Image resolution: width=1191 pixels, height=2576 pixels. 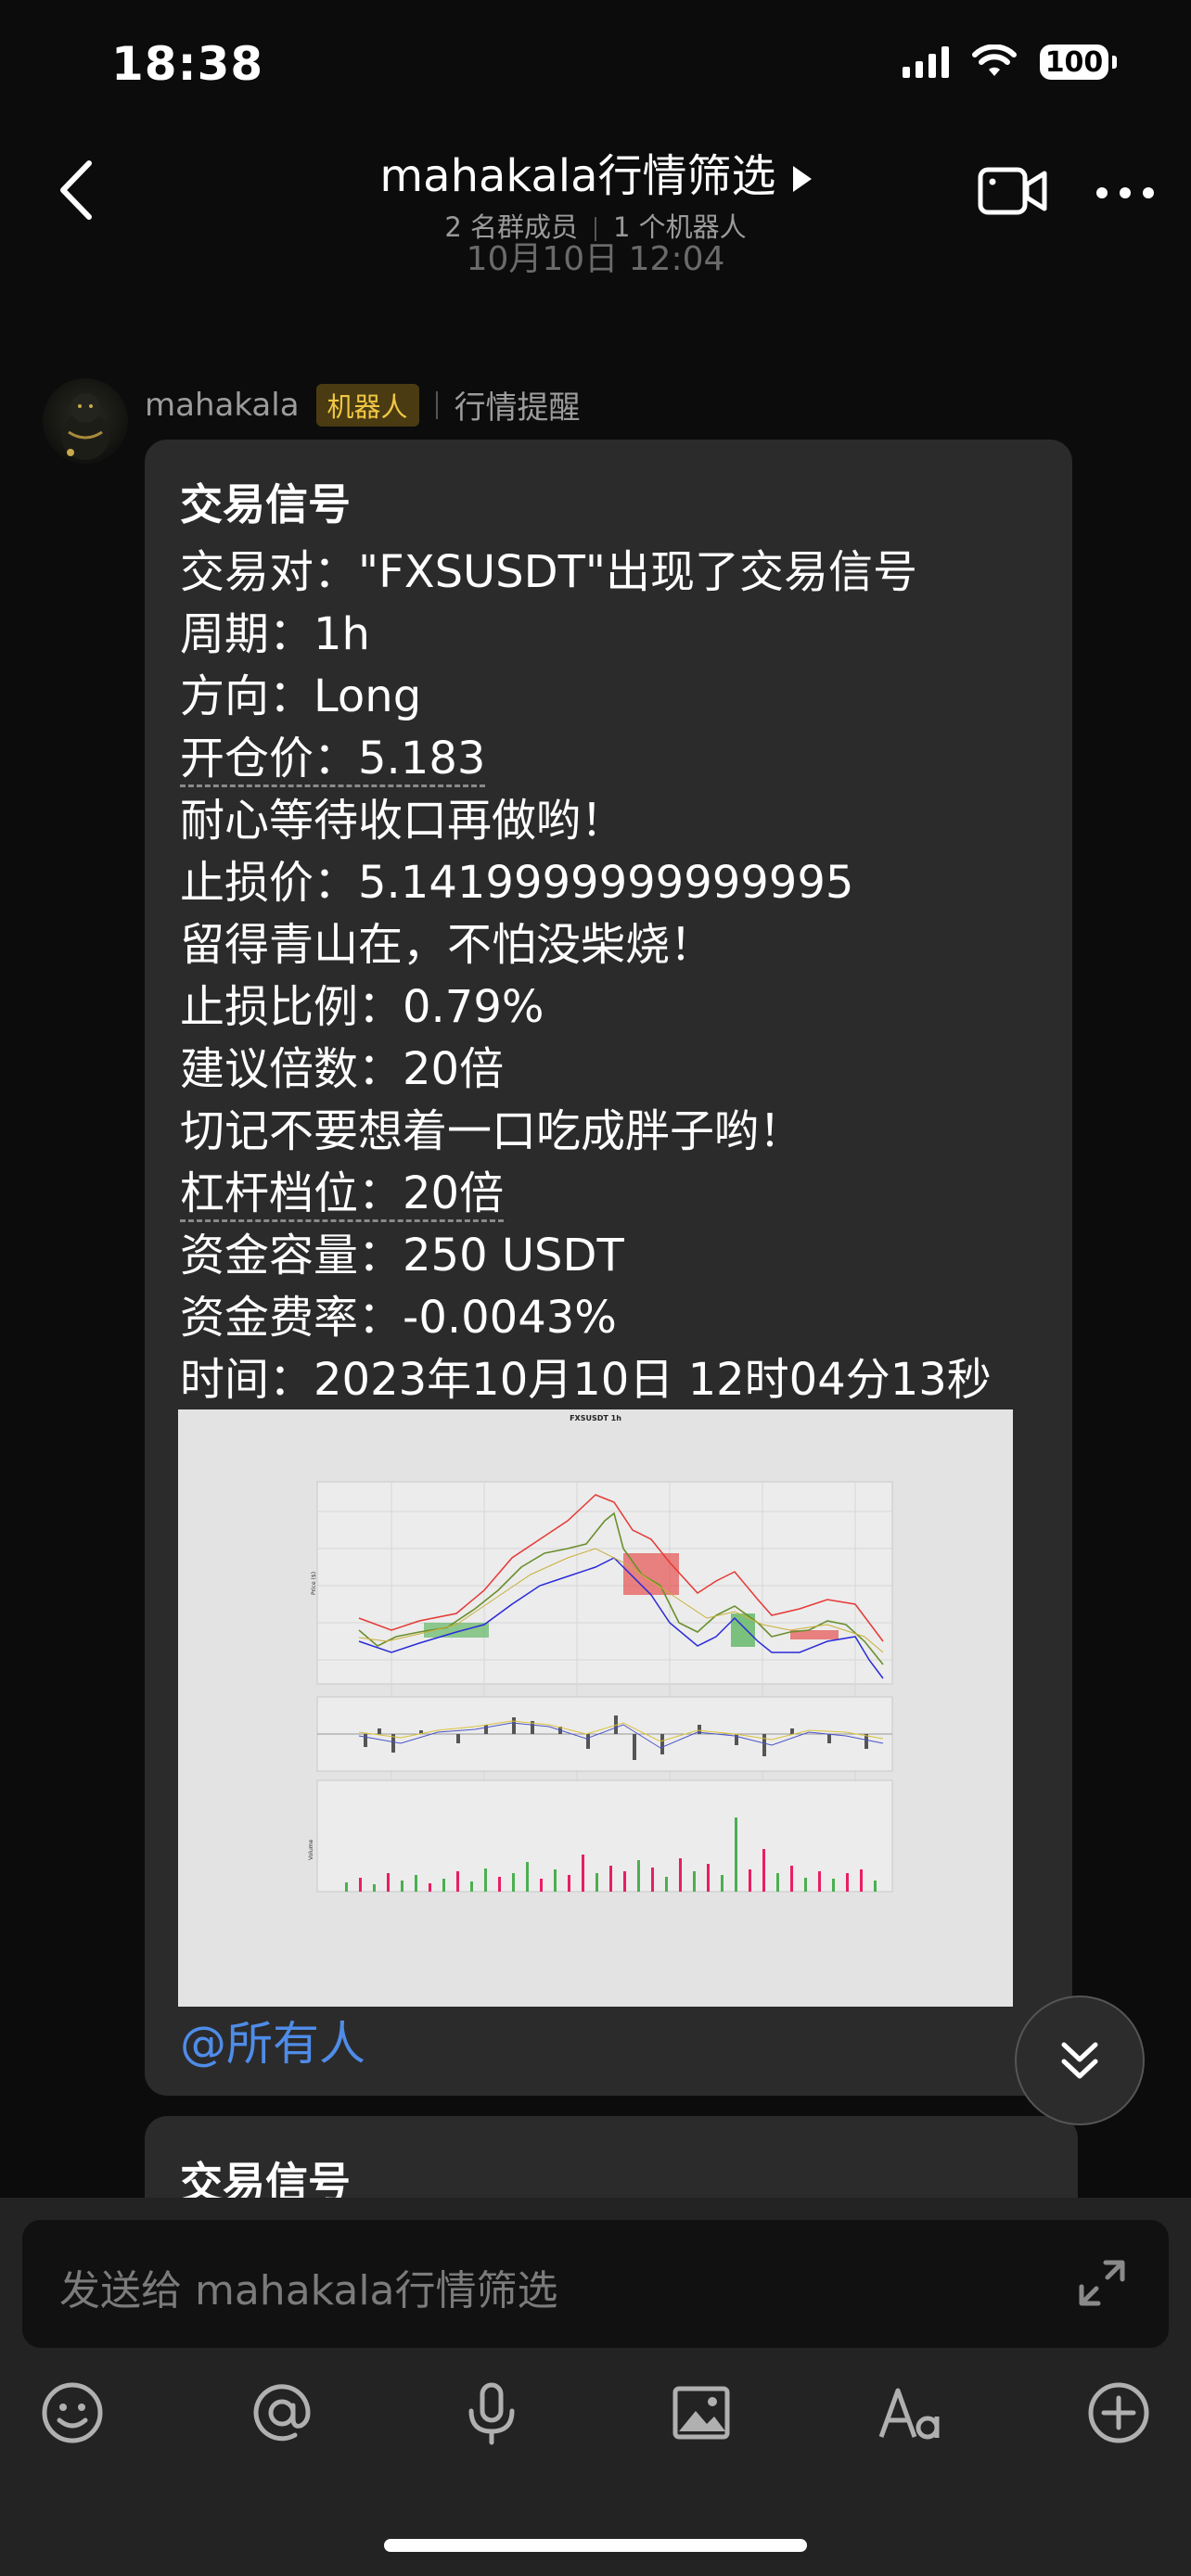 What do you see at coordinates (333, 760) in the screenshot?
I see `message-line-text: 开仓价：5.183` at bounding box center [333, 760].